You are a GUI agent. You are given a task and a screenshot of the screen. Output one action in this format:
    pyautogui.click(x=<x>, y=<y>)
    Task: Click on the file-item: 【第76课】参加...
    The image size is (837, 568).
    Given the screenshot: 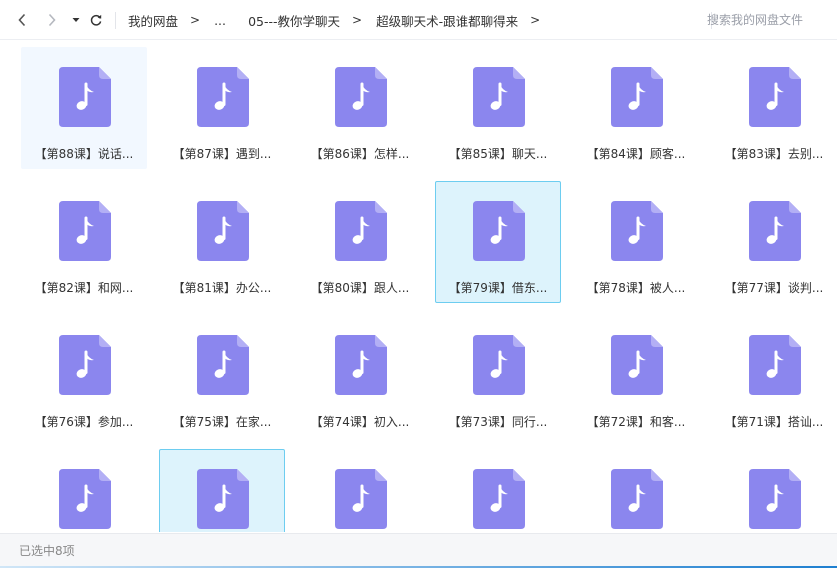 What is the action you would take?
    pyautogui.click(x=84, y=376)
    